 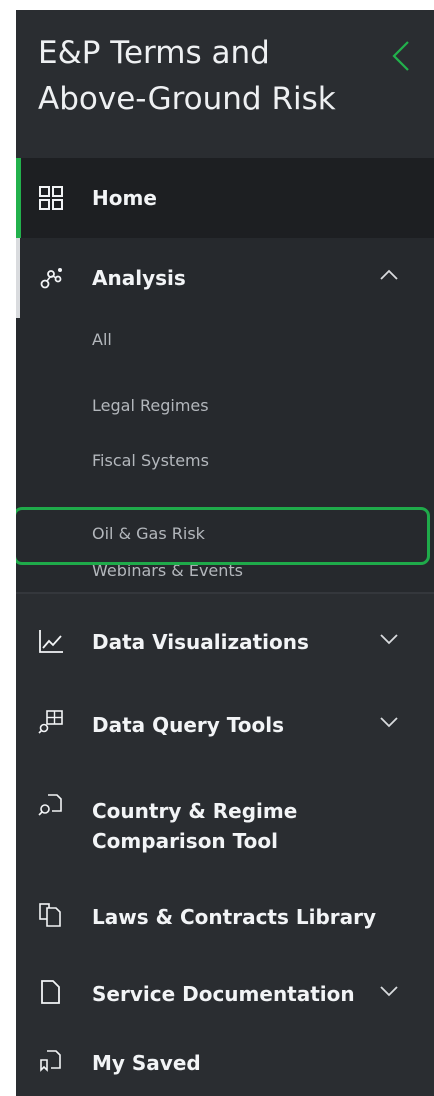 I want to click on nav-label-data-query-tools: Data Query Tools, so click(x=188, y=725).